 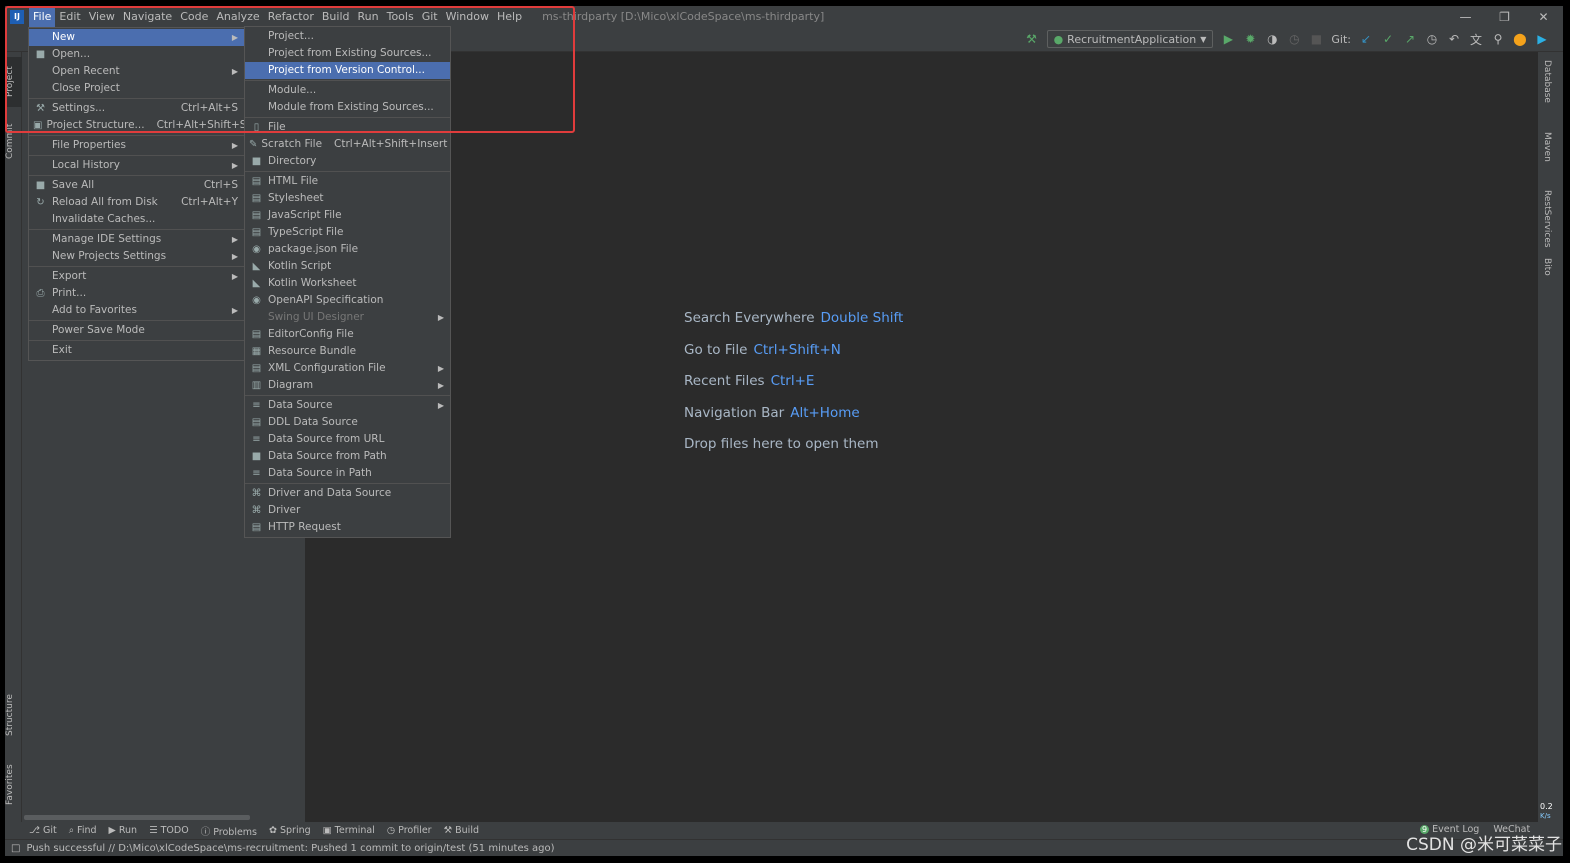 I want to click on update-icon: ⬤, so click(x=1520, y=39).